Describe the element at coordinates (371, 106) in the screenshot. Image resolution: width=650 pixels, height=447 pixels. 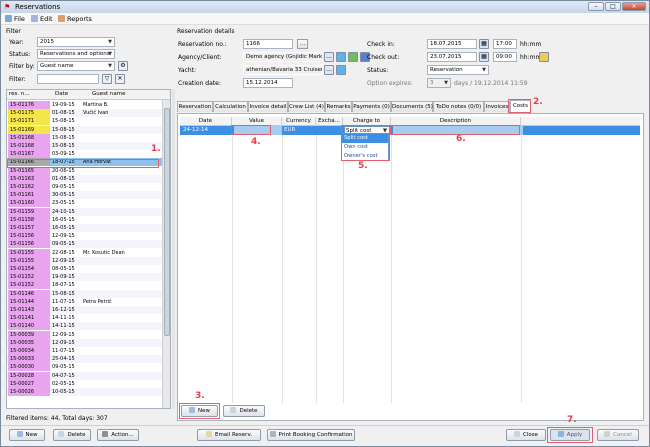
I see `tab-payments: Payments (0)` at that location.